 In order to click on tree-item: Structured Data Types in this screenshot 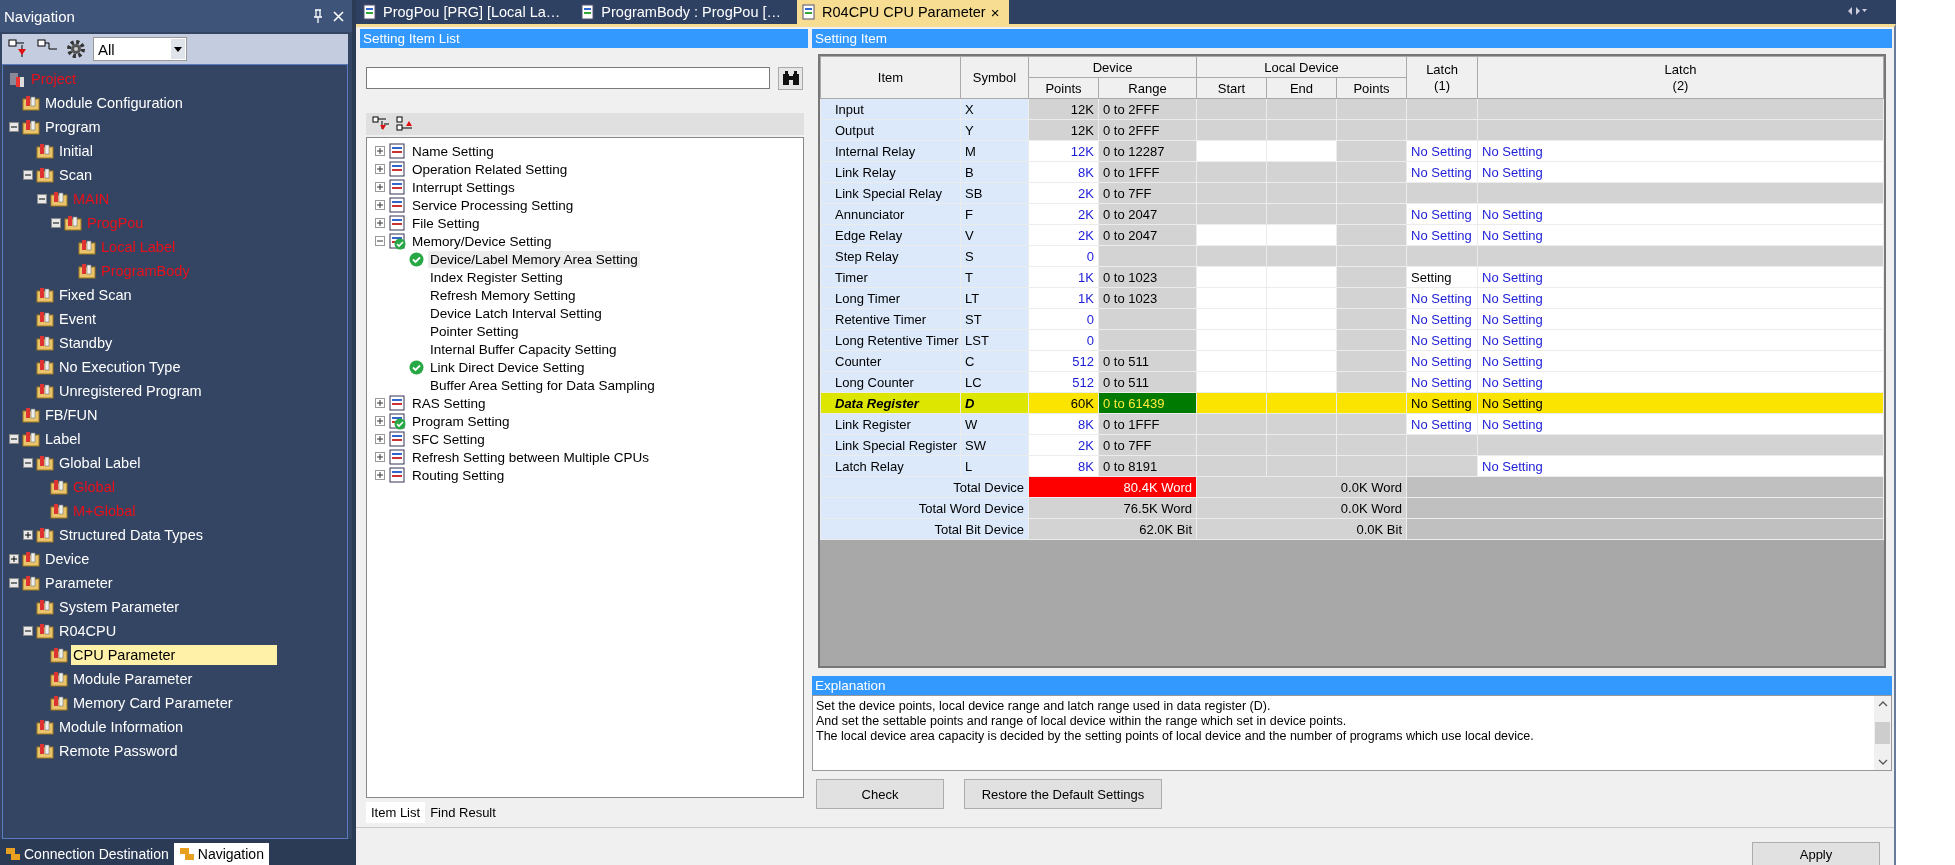, I will do `click(132, 535)`.